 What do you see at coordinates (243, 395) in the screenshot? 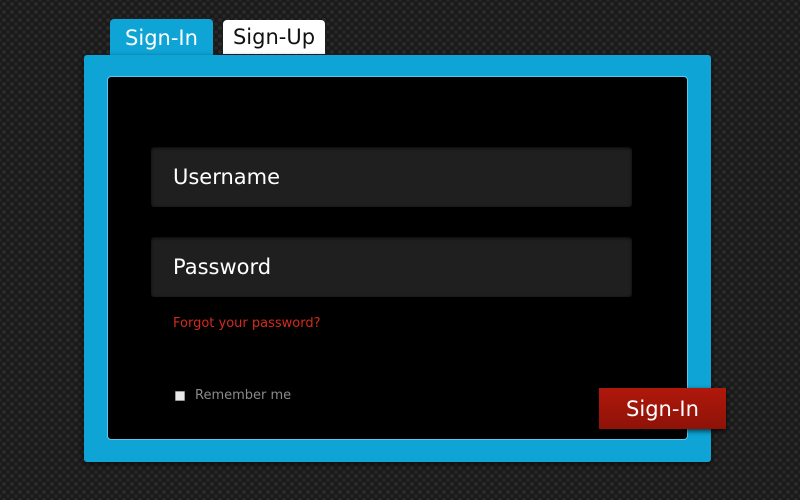
I see `remember-me-label: Remember me` at bounding box center [243, 395].